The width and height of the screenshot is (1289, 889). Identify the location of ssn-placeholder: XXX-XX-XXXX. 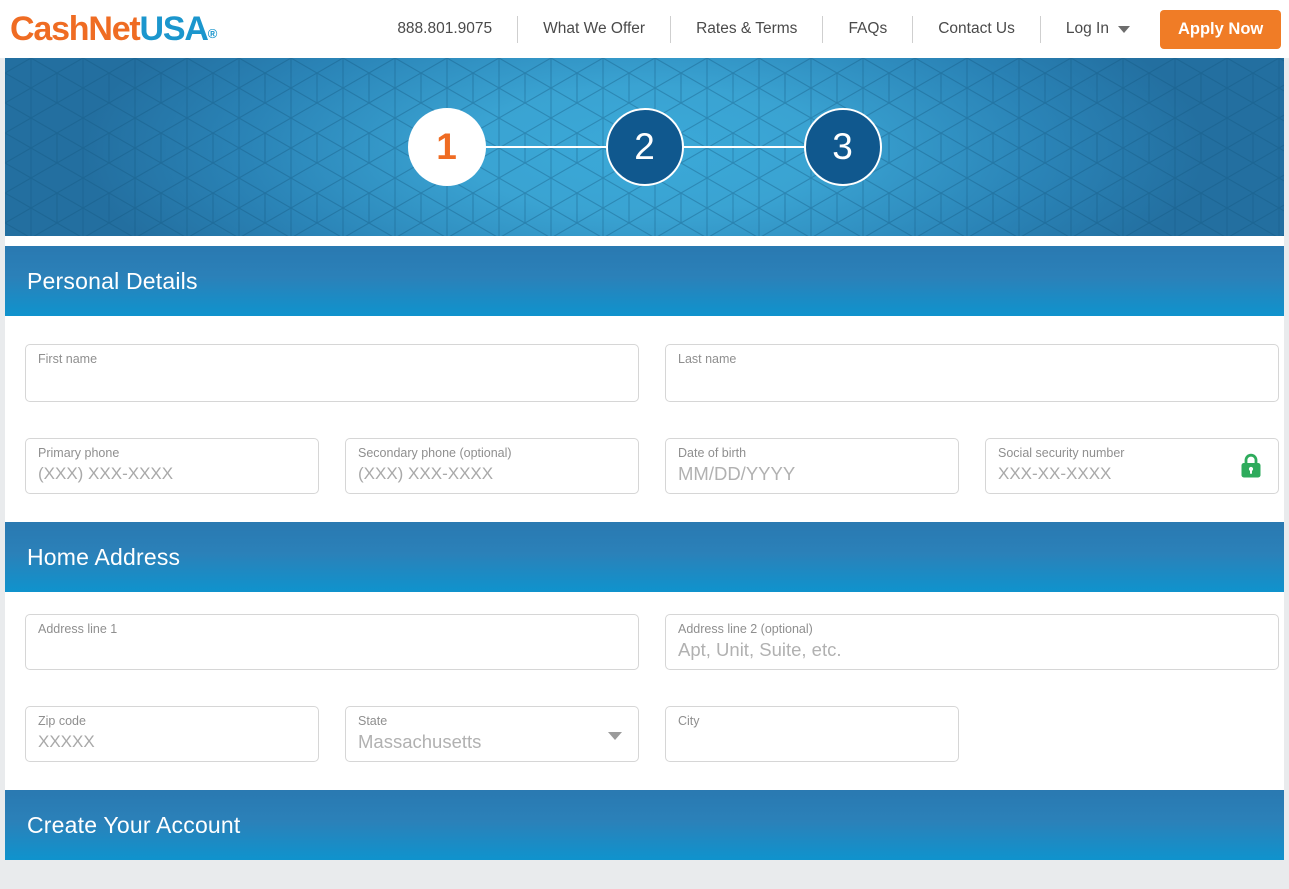
(1055, 473).